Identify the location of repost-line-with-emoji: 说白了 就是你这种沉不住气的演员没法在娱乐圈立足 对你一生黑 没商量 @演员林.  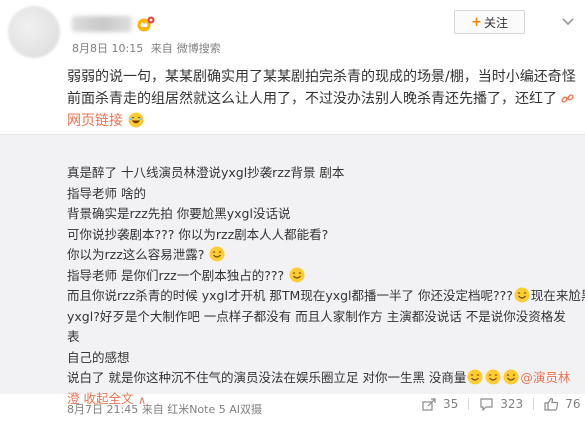
(322, 378).